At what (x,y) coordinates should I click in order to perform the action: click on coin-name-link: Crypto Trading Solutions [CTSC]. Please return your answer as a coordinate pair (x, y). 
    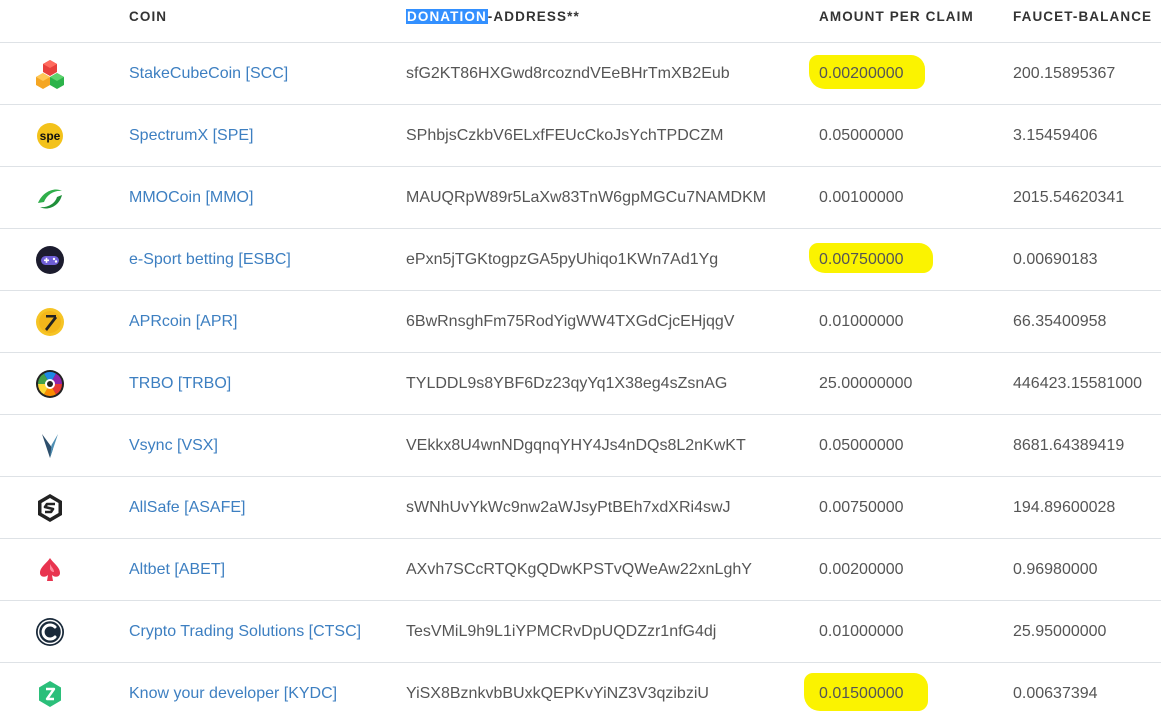
    Looking at the image, I should click on (245, 631).